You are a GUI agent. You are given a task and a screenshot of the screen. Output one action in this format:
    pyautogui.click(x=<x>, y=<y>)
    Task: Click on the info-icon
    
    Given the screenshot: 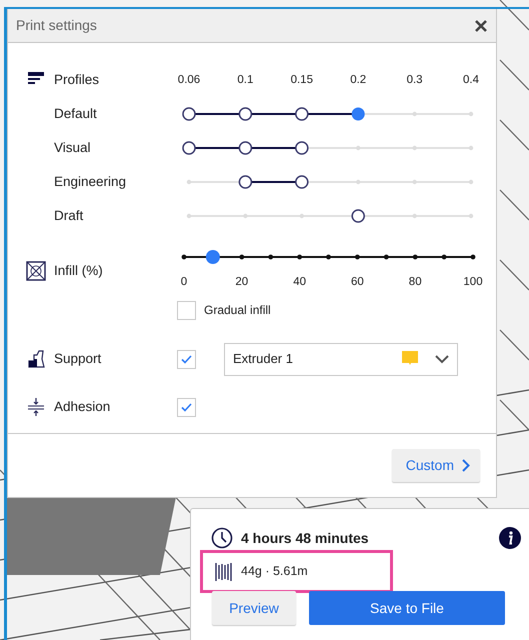 What is the action you would take?
    pyautogui.click(x=510, y=538)
    